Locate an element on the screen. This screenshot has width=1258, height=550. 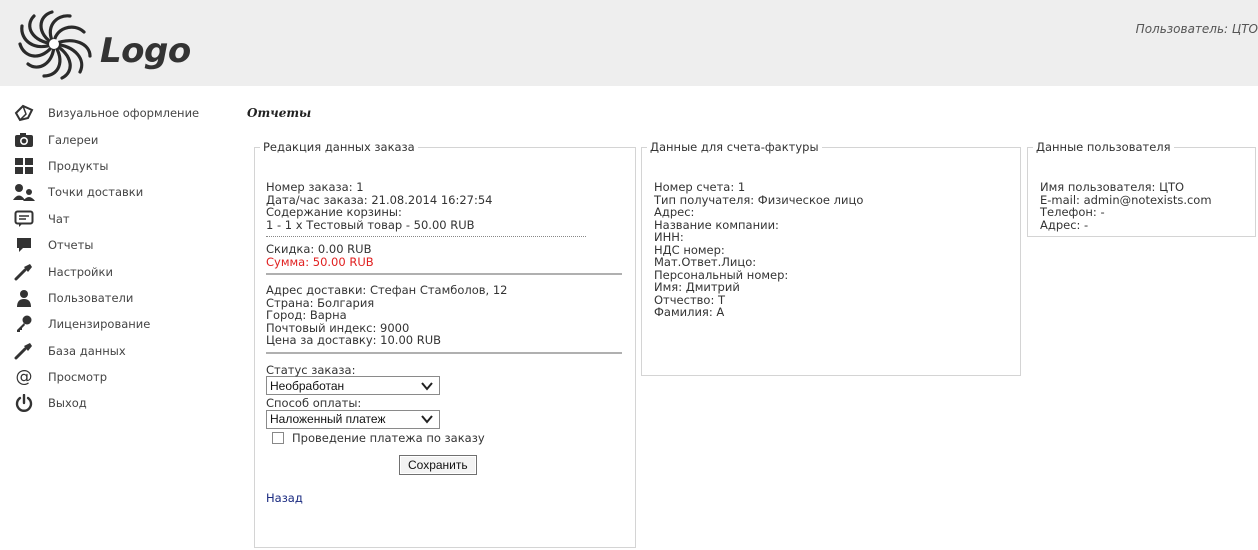
cart-item: 1 - 1 x Тестовый товар - 50.00 RUB is located at coordinates (370, 224).